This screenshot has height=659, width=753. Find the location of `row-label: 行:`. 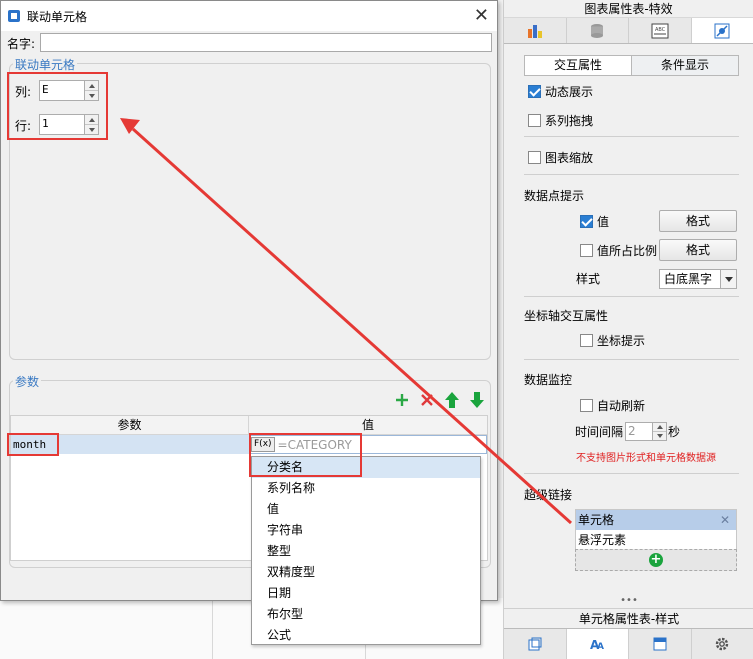

row-label: 行: is located at coordinates (23, 126).